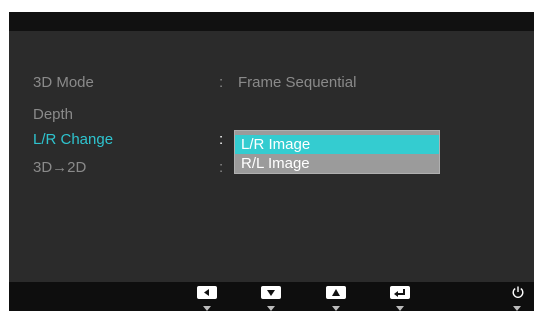 The width and height of the screenshot is (534, 311). What do you see at coordinates (271, 308) in the screenshot?
I see `down-button-tick` at bounding box center [271, 308].